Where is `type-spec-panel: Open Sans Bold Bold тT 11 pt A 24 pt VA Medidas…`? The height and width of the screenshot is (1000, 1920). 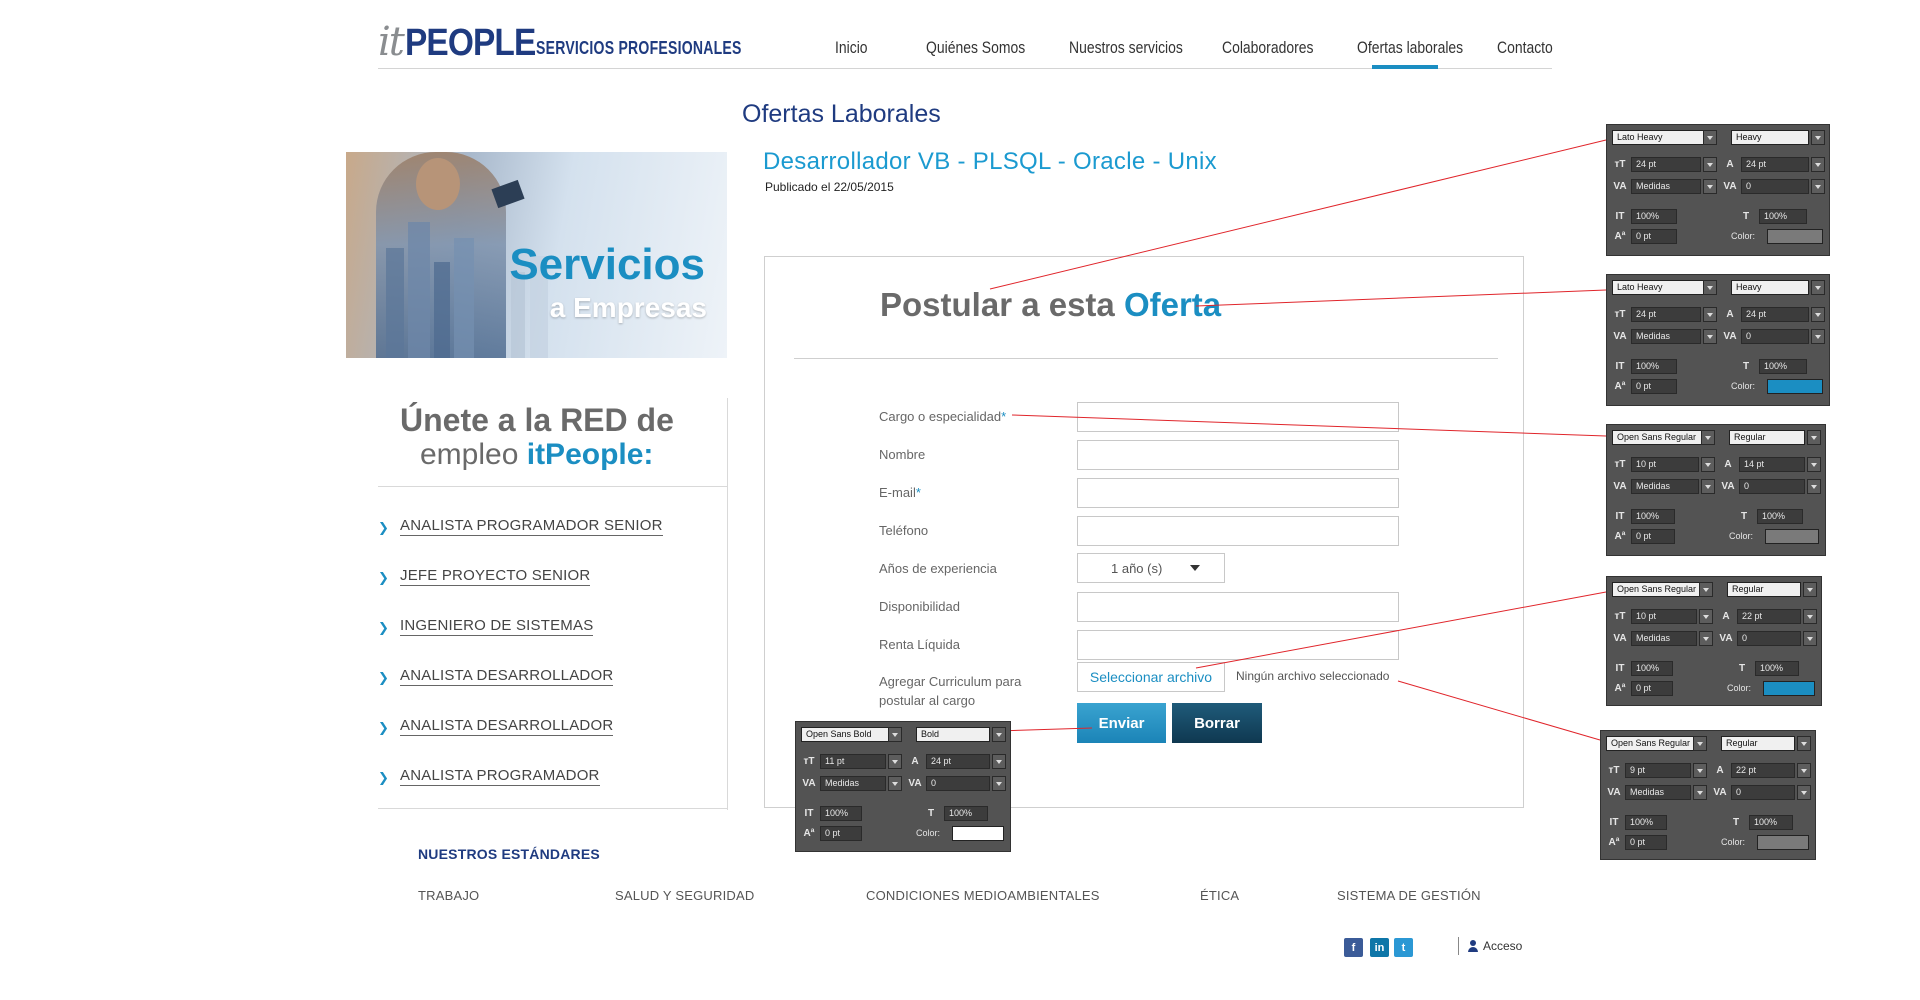
type-spec-panel: Open Sans Bold Bold тT 11 pt A 24 pt VA Medidas… is located at coordinates (903, 786).